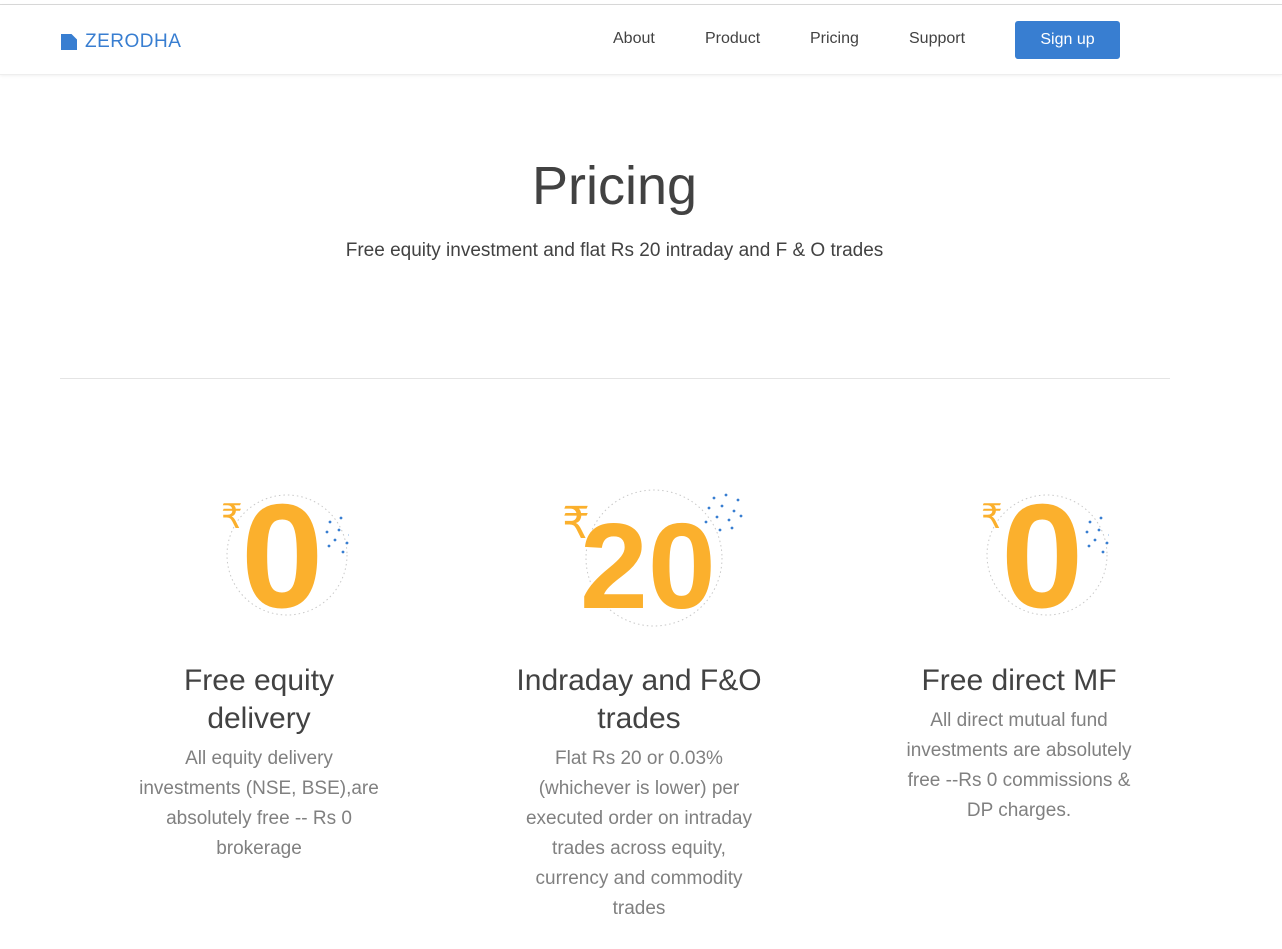  What do you see at coordinates (937, 39) in the screenshot?
I see `nav-support: Support` at bounding box center [937, 39].